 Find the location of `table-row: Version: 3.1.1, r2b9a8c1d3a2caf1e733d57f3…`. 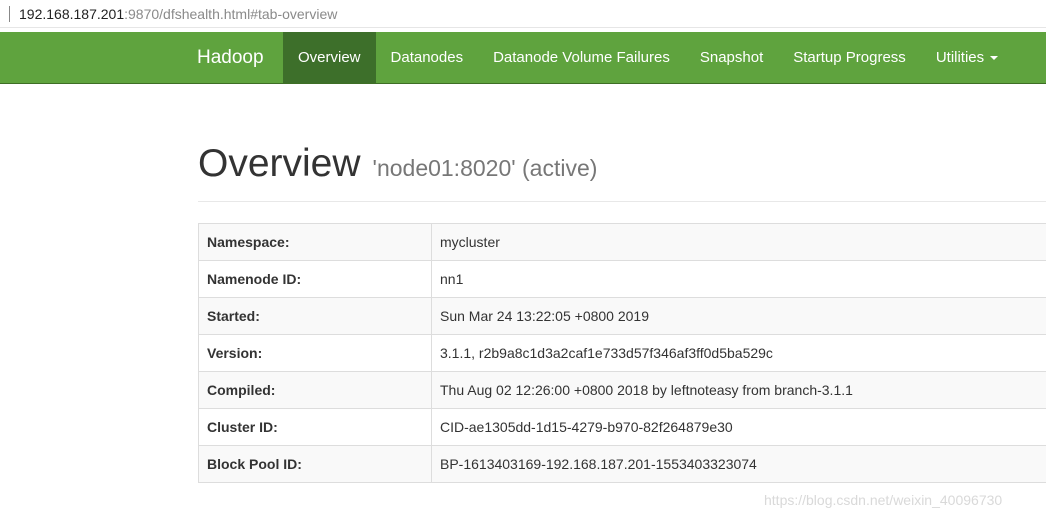

table-row: Version: 3.1.1, r2b9a8c1d3a2caf1e733d57f3… is located at coordinates (622, 353).